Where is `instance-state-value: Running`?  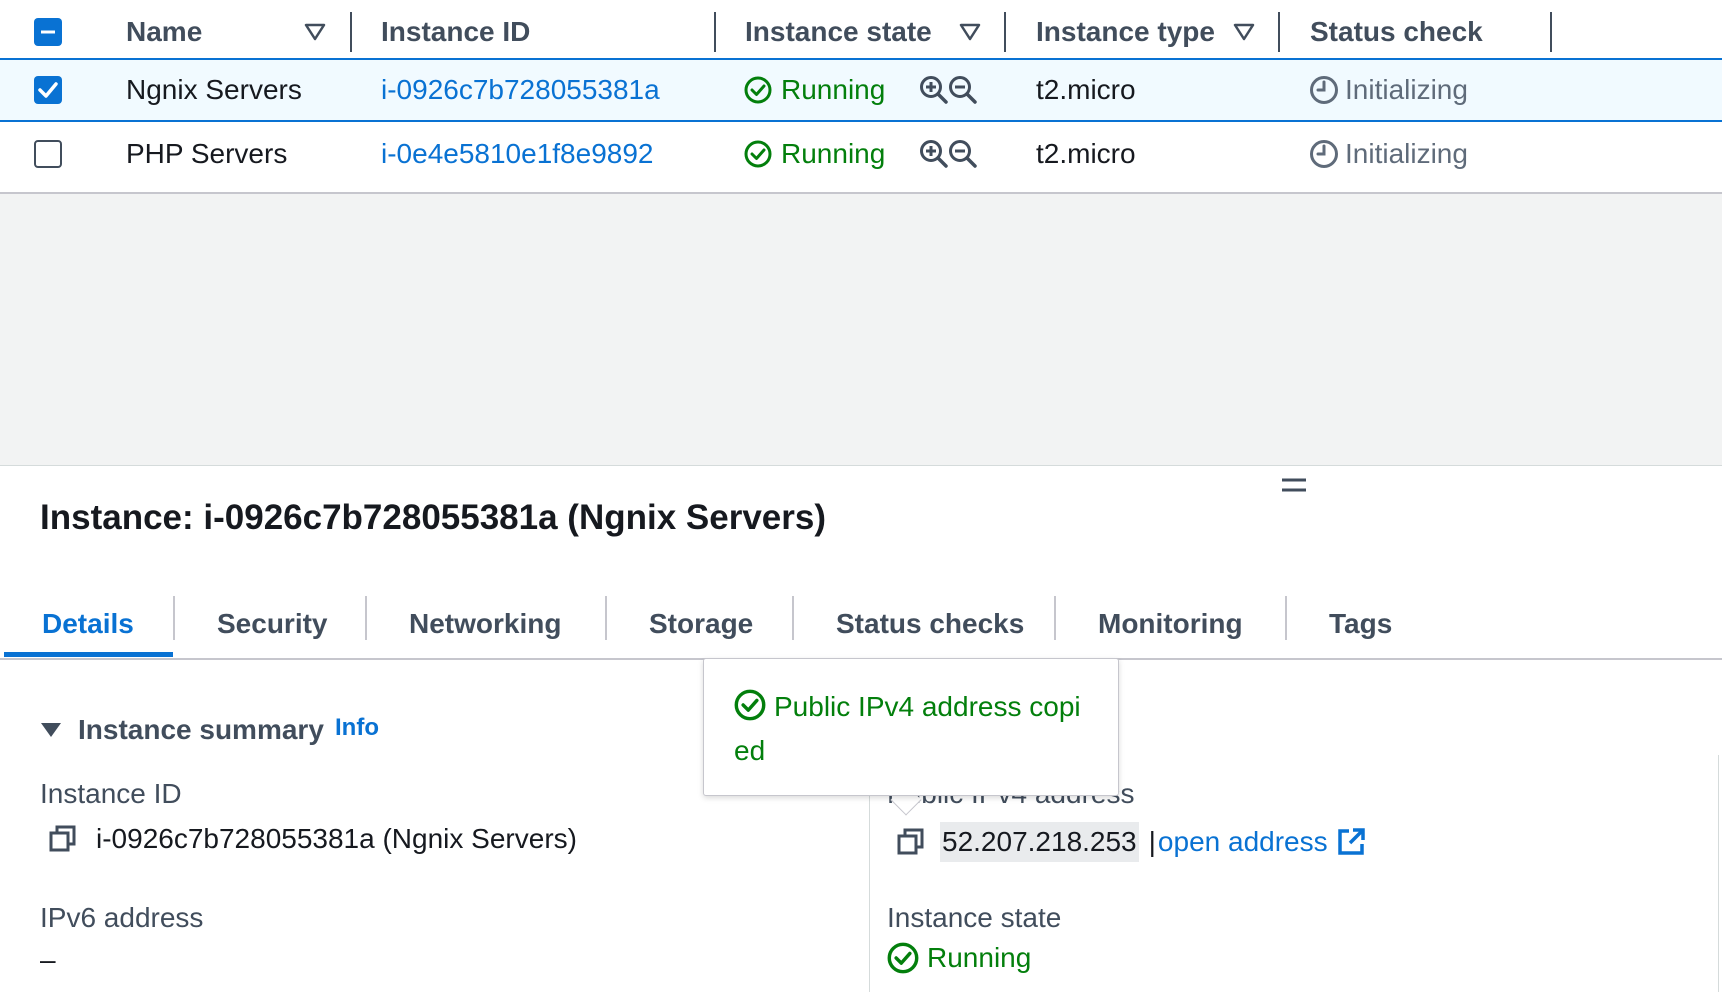
instance-state-value: Running is located at coordinates (979, 957).